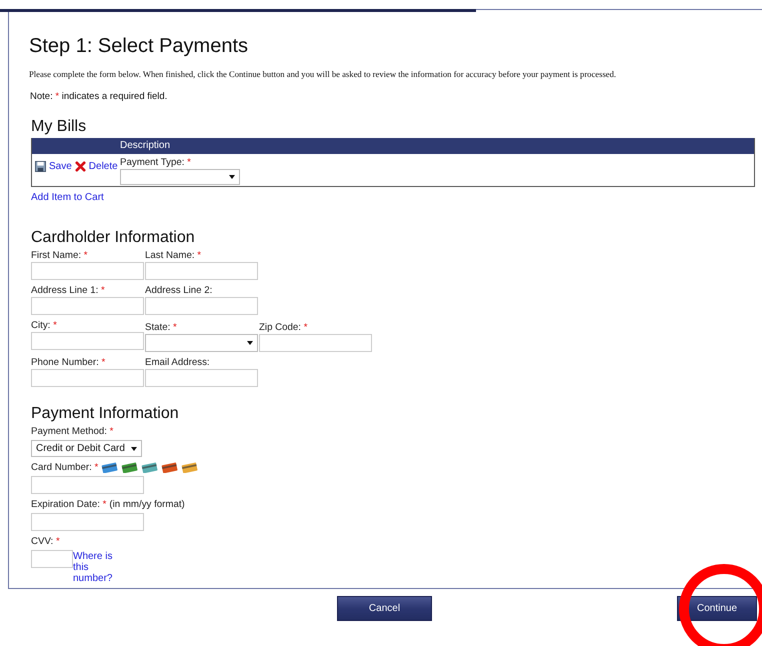 This screenshot has width=762, height=646. I want to click on field-label: CVV: *, so click(45, 541).